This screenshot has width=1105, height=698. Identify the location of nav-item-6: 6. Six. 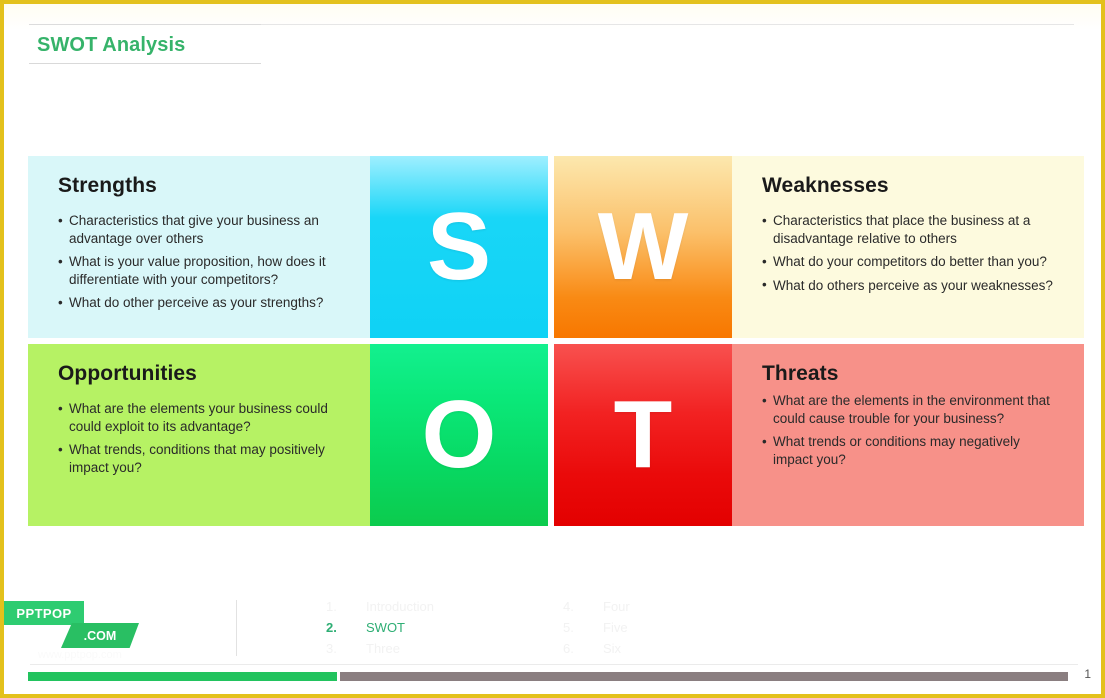
(681, 648).